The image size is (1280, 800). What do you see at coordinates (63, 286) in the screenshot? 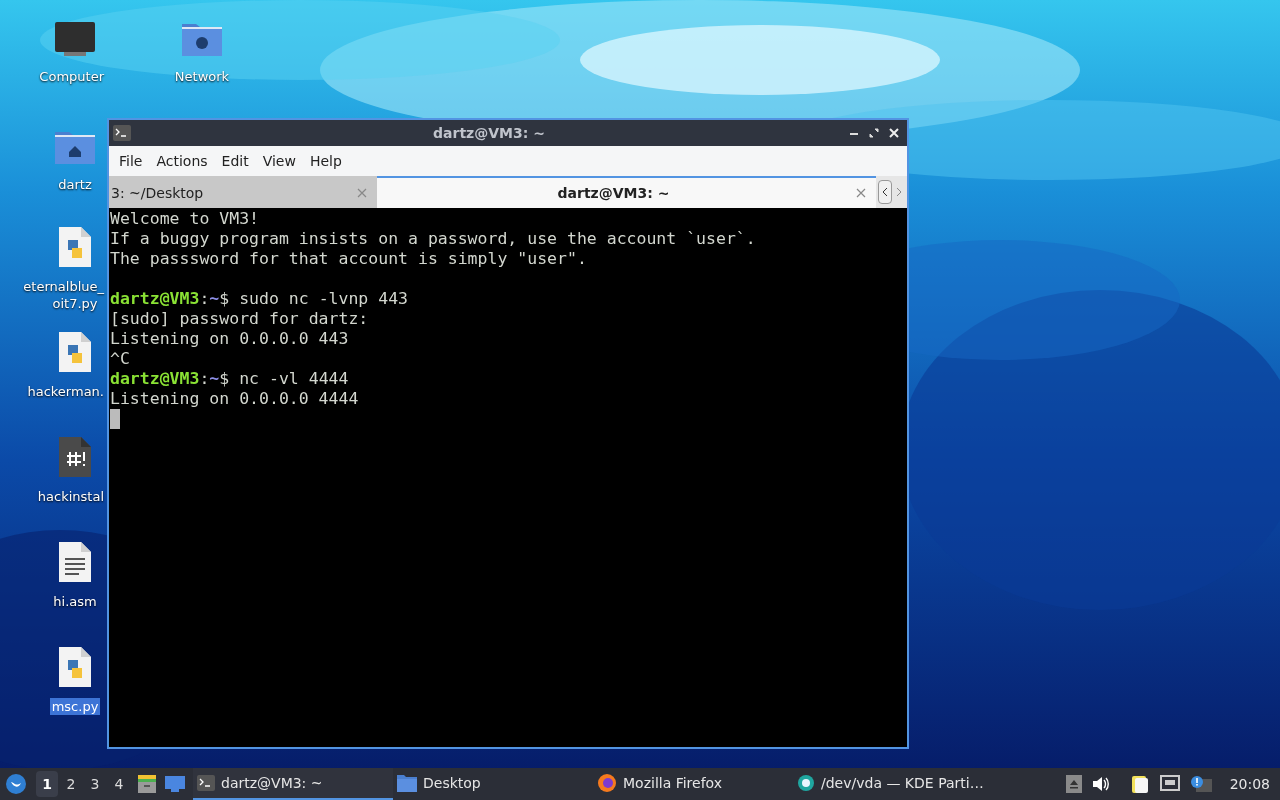
I see `icon-label: eternalblue_` at bounding box center [63, 286].